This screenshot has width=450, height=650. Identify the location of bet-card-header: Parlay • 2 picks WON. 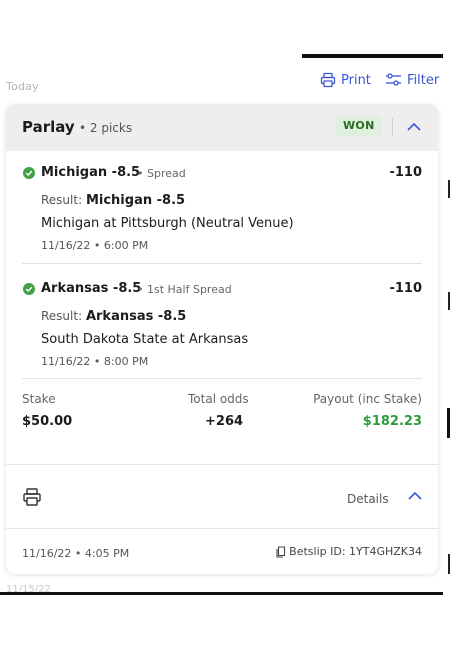
(222, 127).